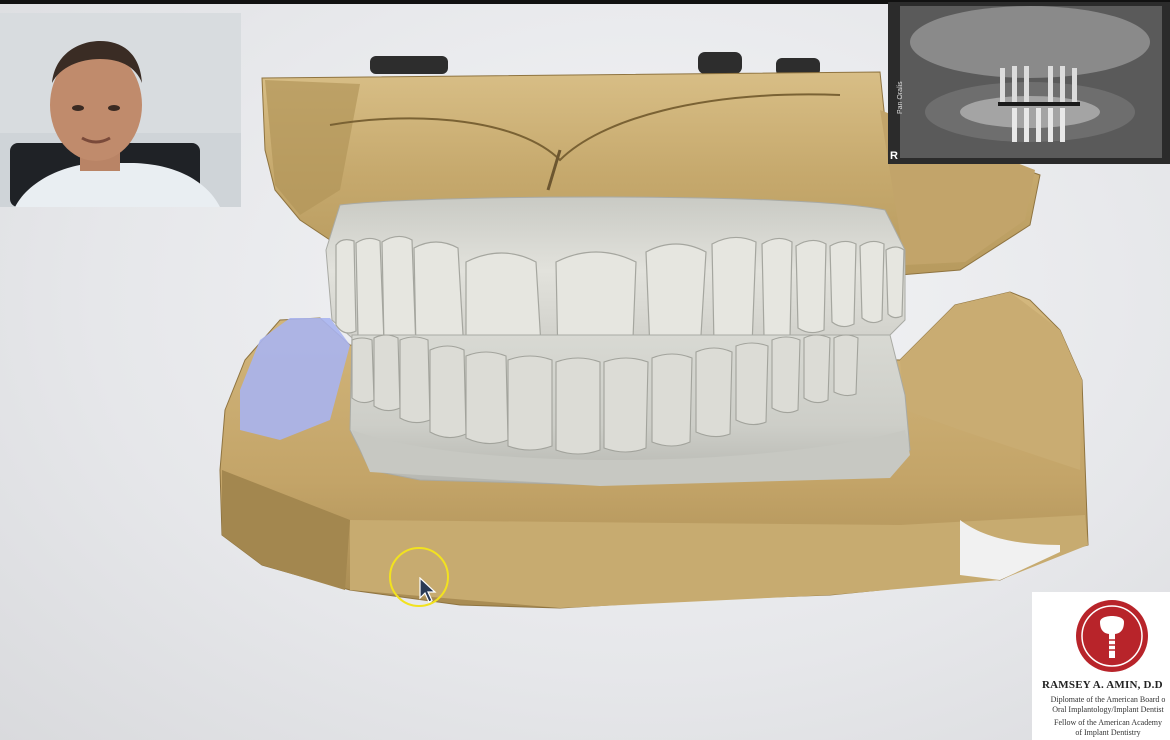  What do you see at coordinates (1108, 732) in the screenshot?
I see `credential-line-4: of Implant Dentistry` at bounding box center [1108, 732].